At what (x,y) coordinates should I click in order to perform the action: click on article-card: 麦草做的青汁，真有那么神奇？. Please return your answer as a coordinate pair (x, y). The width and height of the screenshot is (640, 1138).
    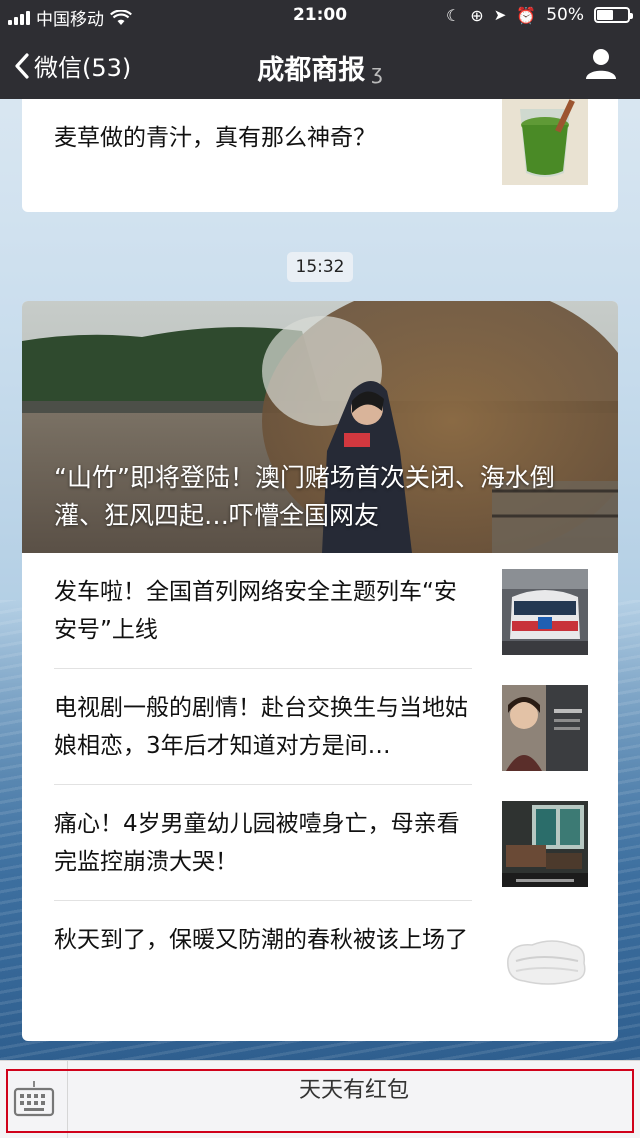
    Looking at the image, I should click on (320, 155).